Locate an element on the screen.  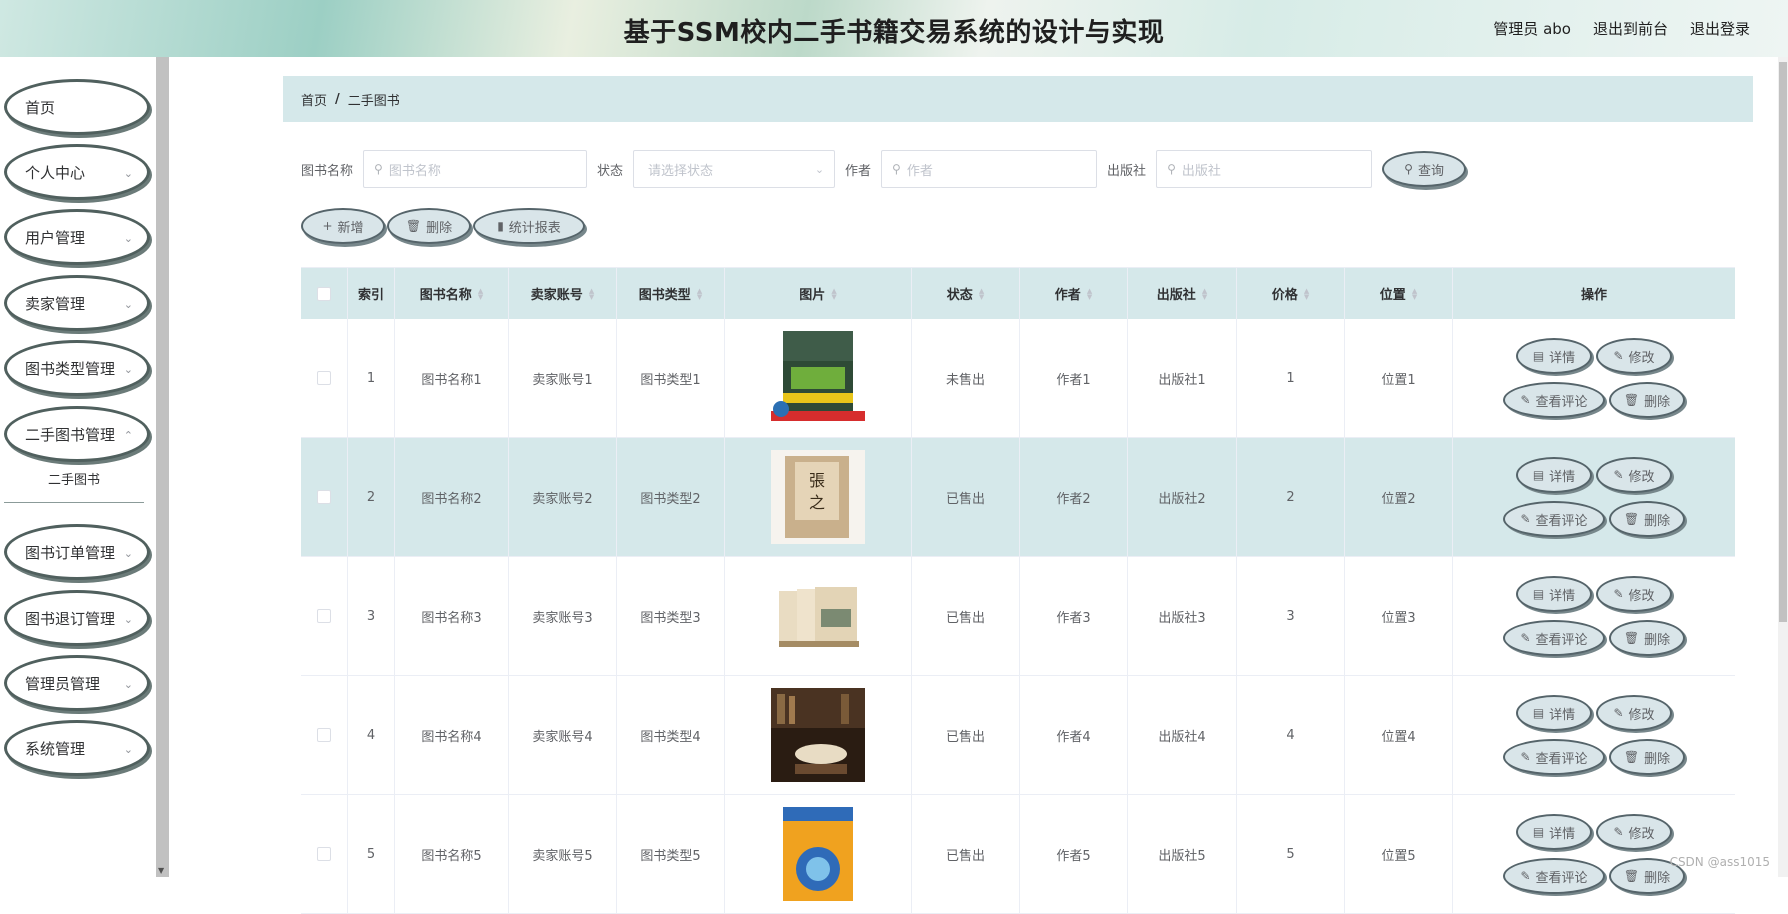
sidebar-item-seller-management: 卖家管理 ⌄ is located at coordinates (77, 303).